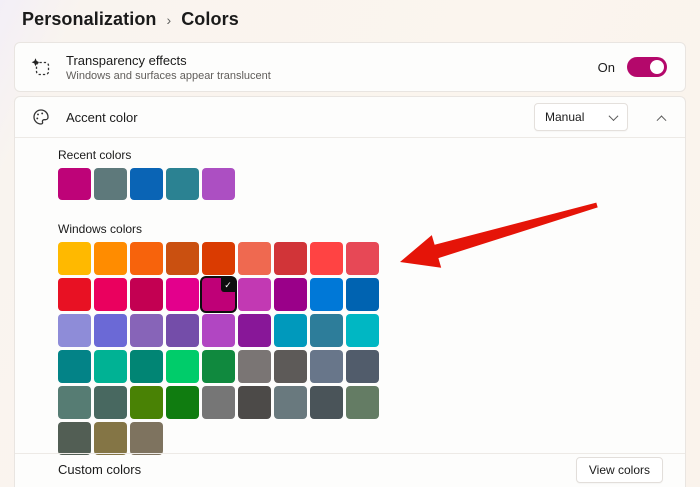 The height and width of the screenshot is (487, 700). Describe the element at coordinates (565, 117) in the screenshot. I see `accent-mode-value: Manual` at that location.